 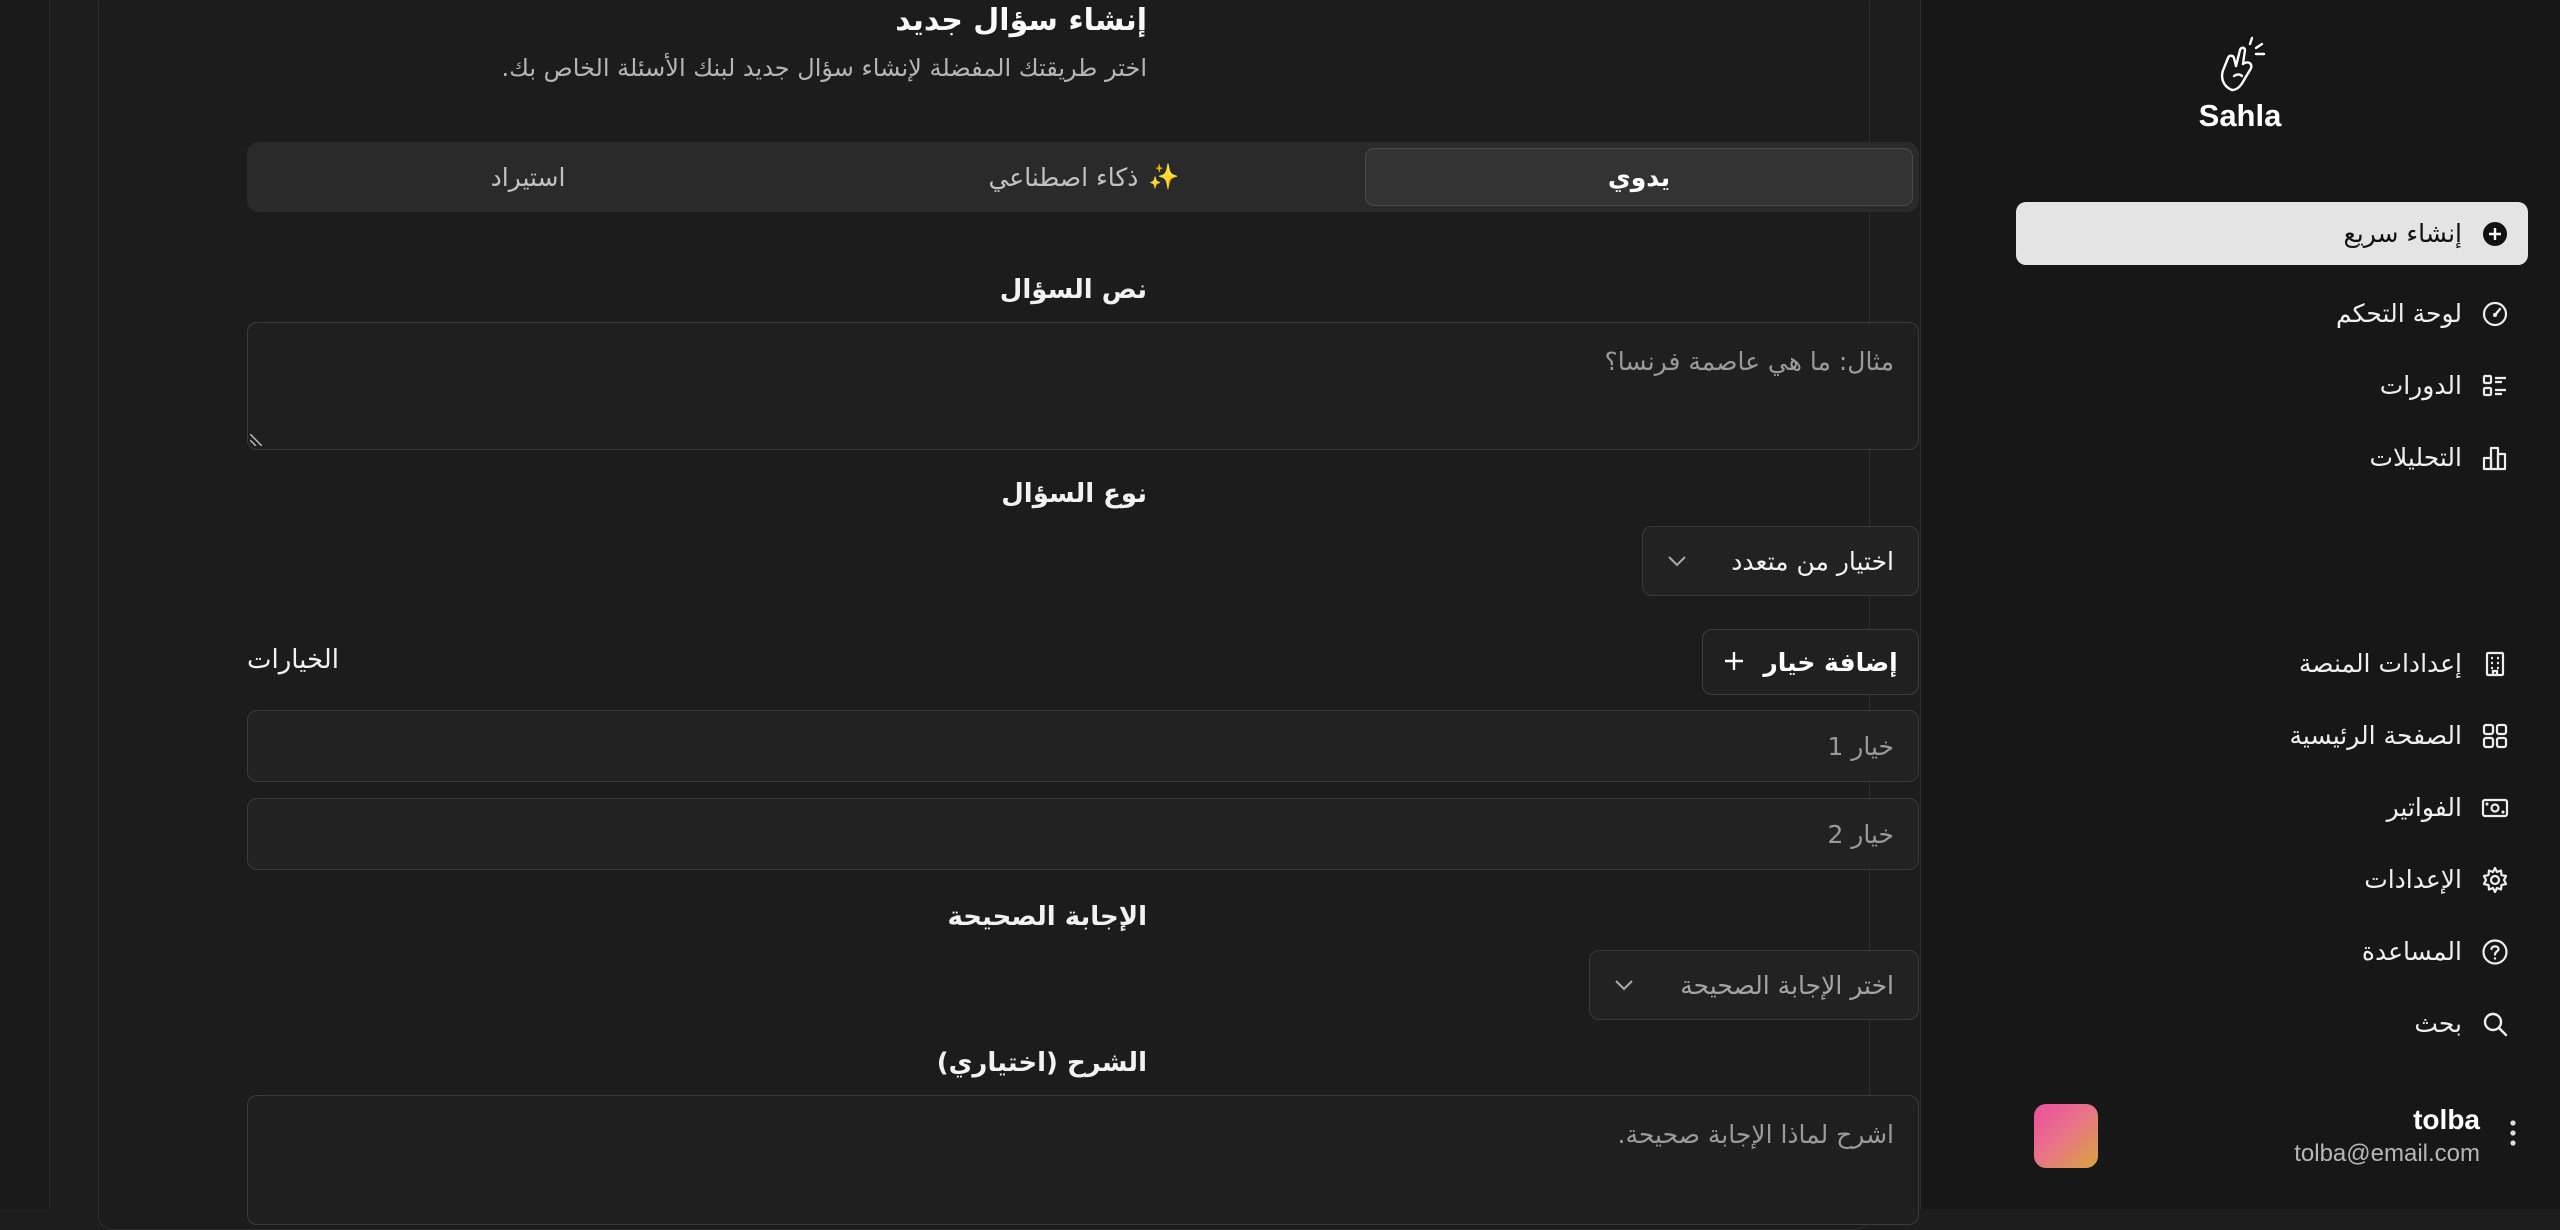 I want to click on banknote-icon, so click(x=2495, y=808).